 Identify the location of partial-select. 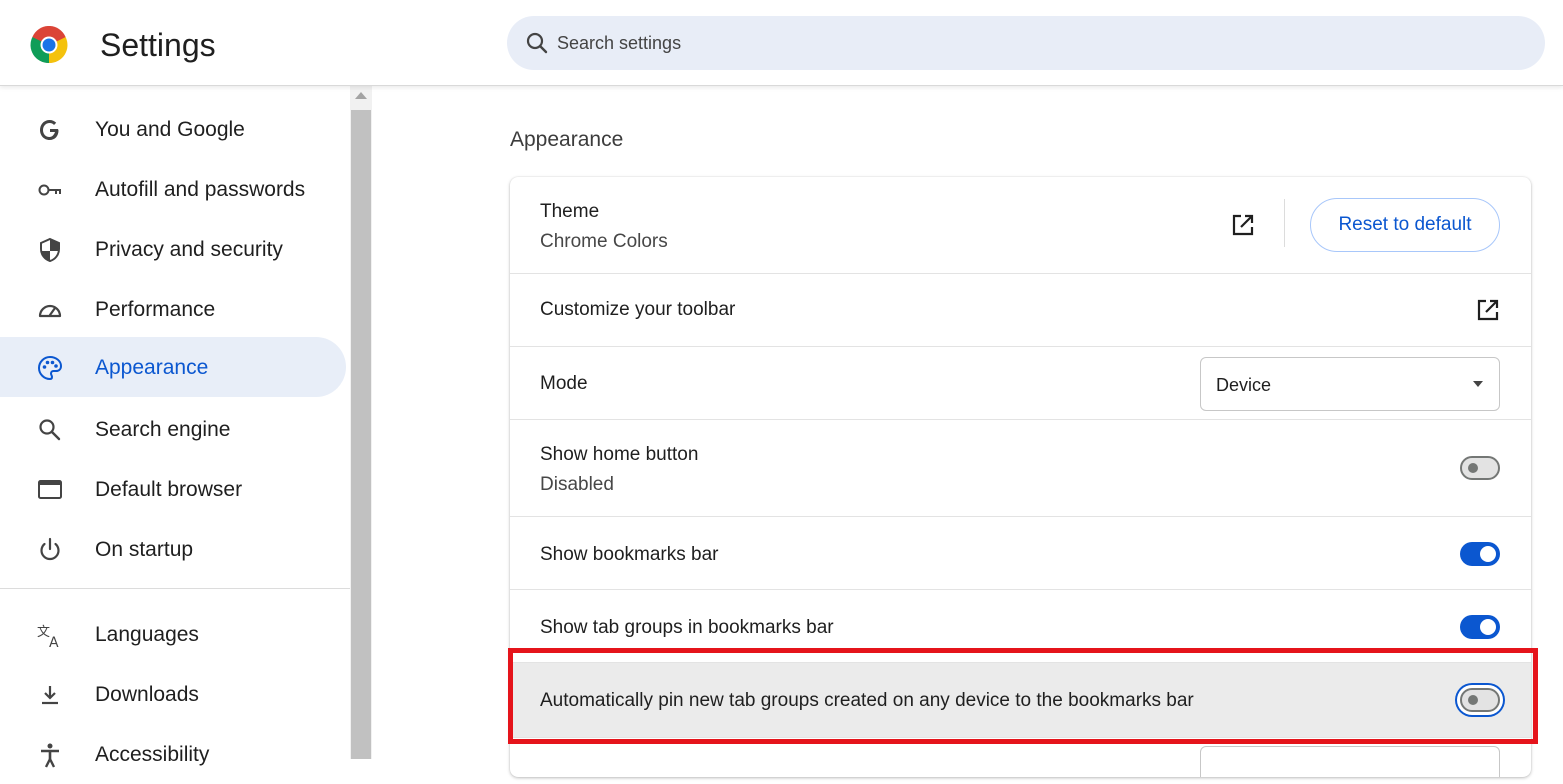
(1350, 761).